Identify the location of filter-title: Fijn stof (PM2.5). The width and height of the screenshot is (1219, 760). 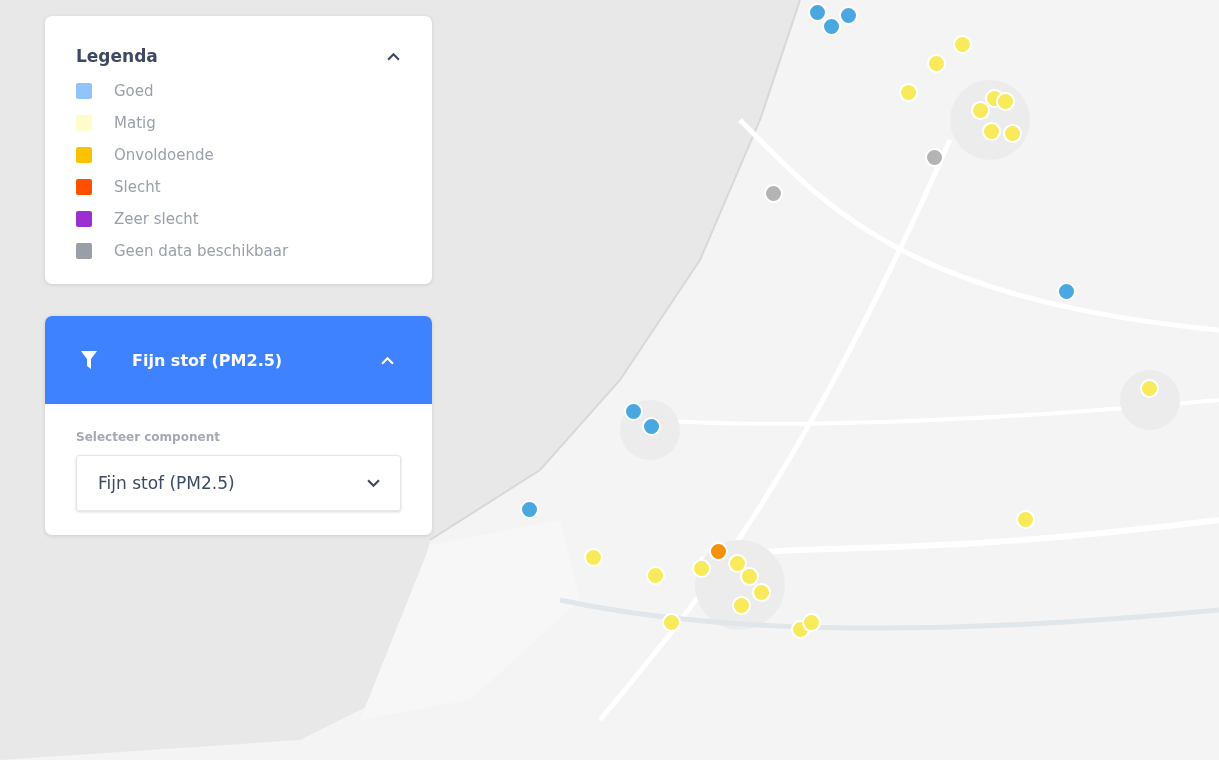
(208, 360).